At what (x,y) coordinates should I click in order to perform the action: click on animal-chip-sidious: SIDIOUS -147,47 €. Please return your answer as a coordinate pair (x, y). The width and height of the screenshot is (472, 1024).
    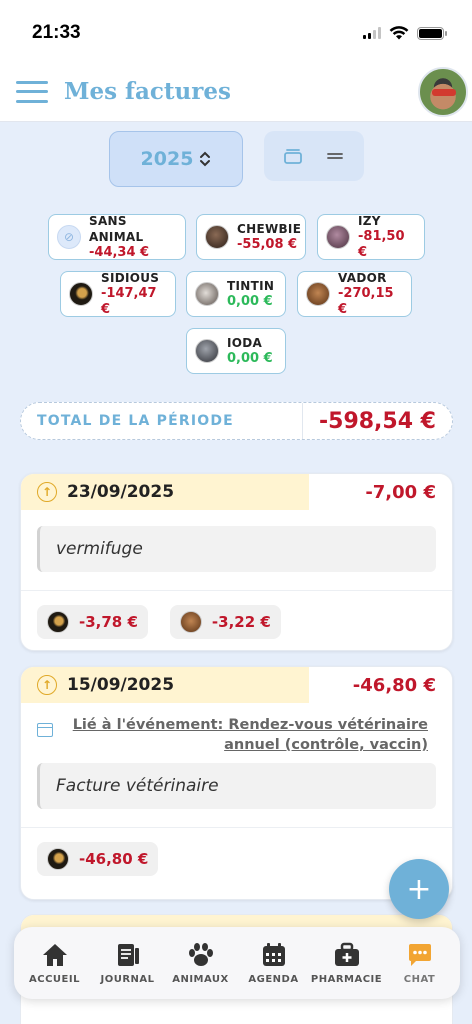
    Looking at the image, I should click on (118, 294).